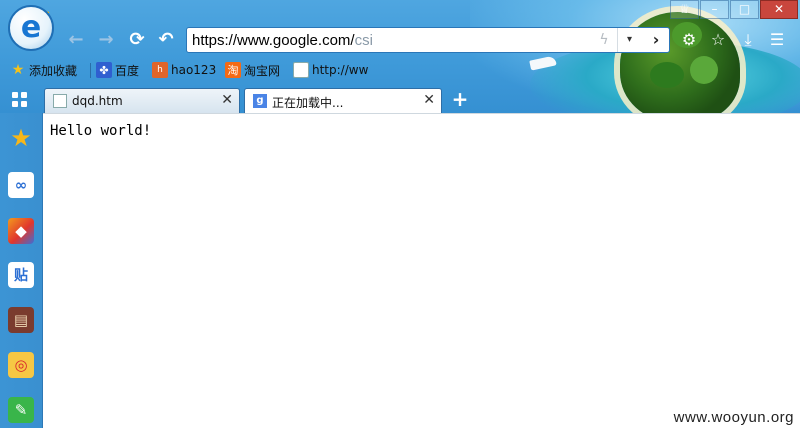 The width and height of the screenshot is (800, 428). Describe the element at coordinates (689, 40) in the screenshot. I see `gear-icon: ⚙` at that location.